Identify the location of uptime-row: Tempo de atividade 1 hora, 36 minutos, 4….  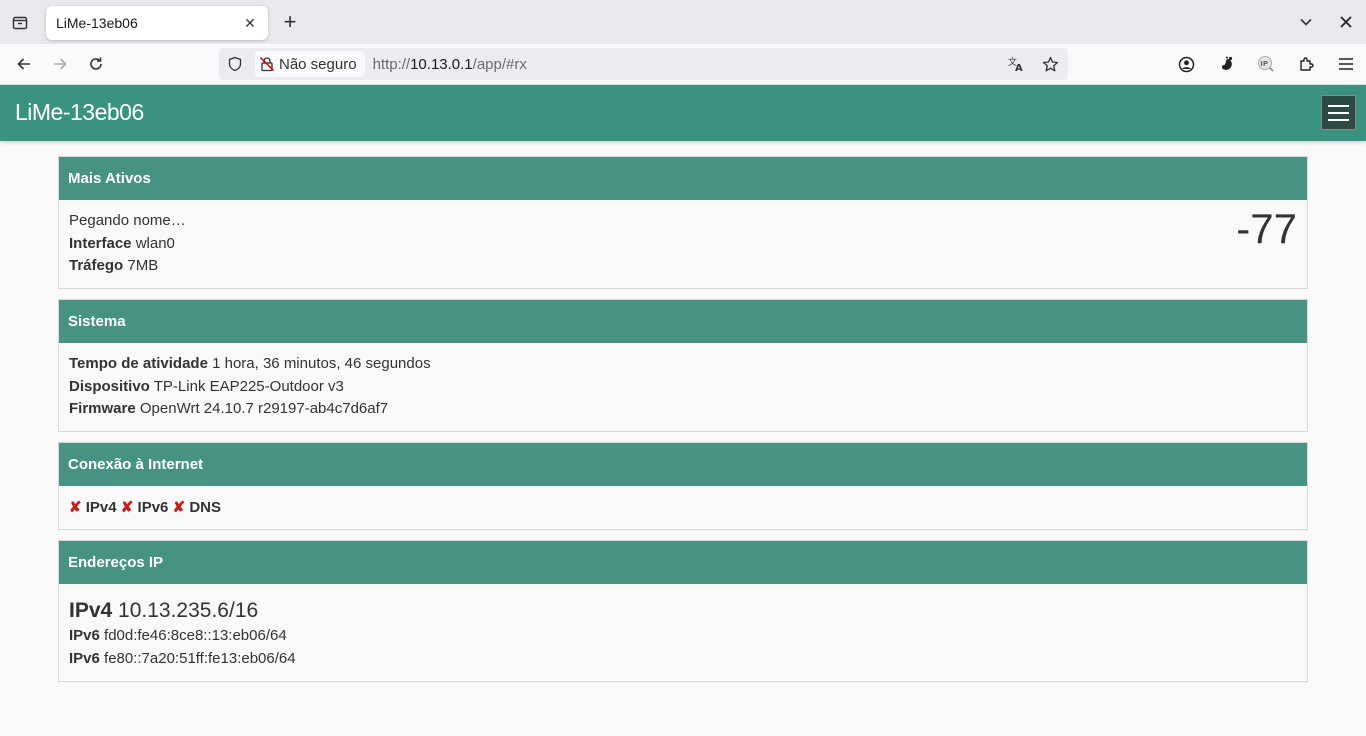
(683, 364).